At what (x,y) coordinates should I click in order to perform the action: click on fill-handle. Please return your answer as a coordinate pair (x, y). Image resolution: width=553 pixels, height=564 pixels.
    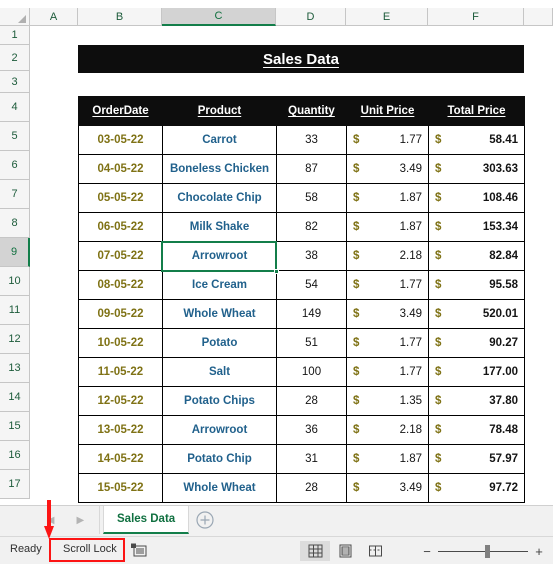
    Looking at the image, I should click on (276, 271).